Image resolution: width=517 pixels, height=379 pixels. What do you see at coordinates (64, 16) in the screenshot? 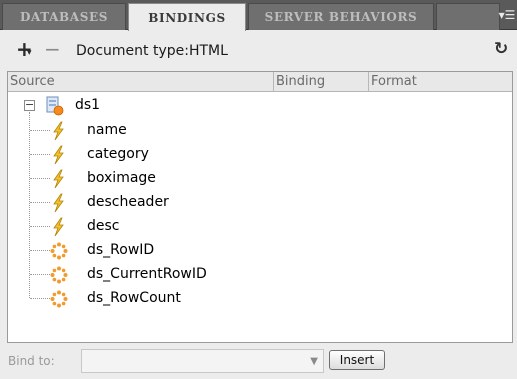
I see `tab-databases: DATABASES` at bounding box center [64, 16].